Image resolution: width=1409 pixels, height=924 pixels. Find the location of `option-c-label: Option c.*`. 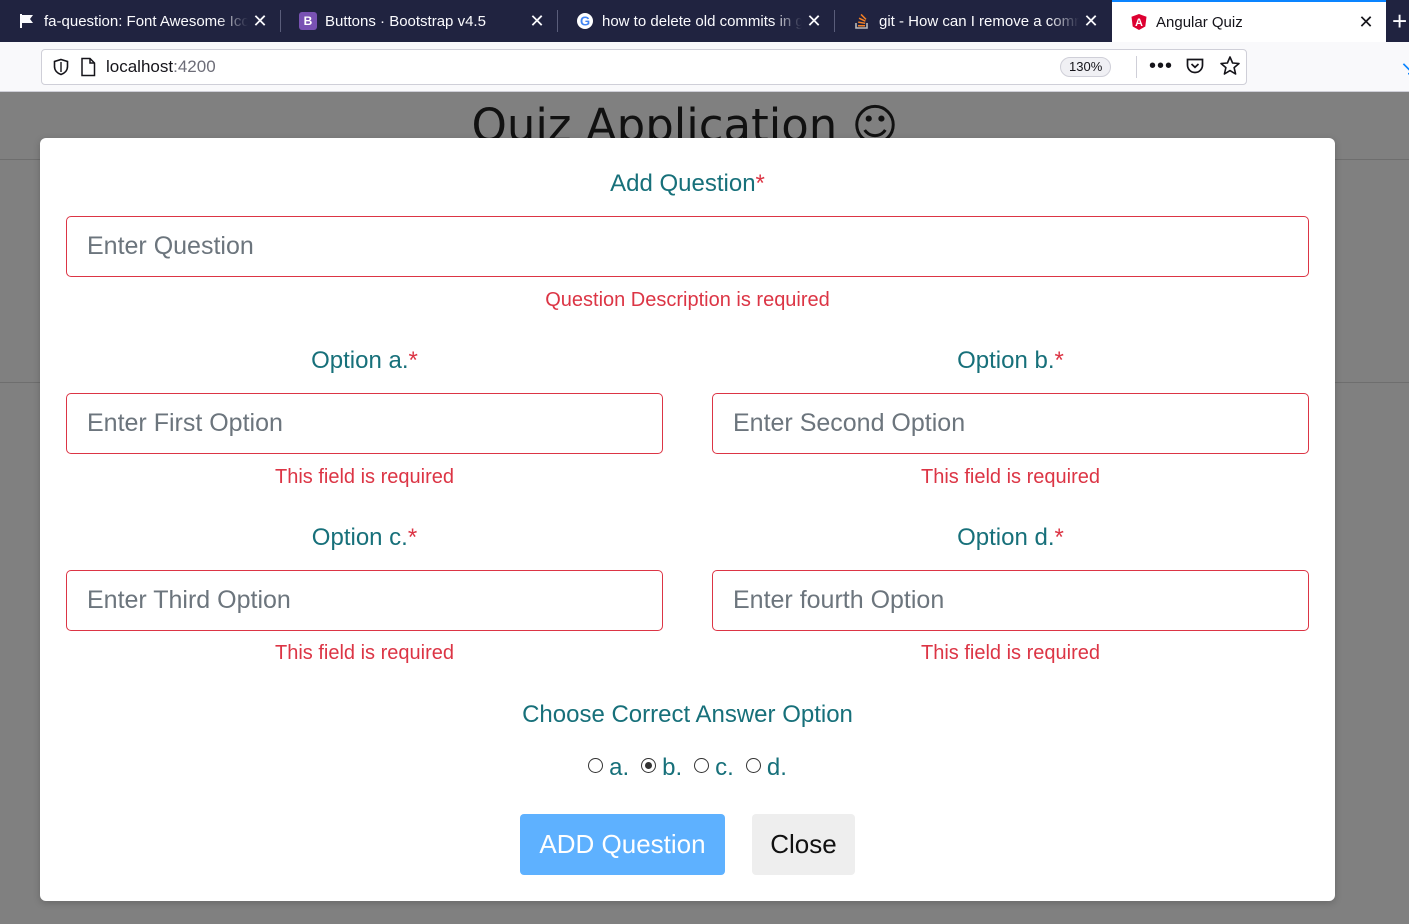

option-c-label: Option c.* is located at coordinates (364, 538).